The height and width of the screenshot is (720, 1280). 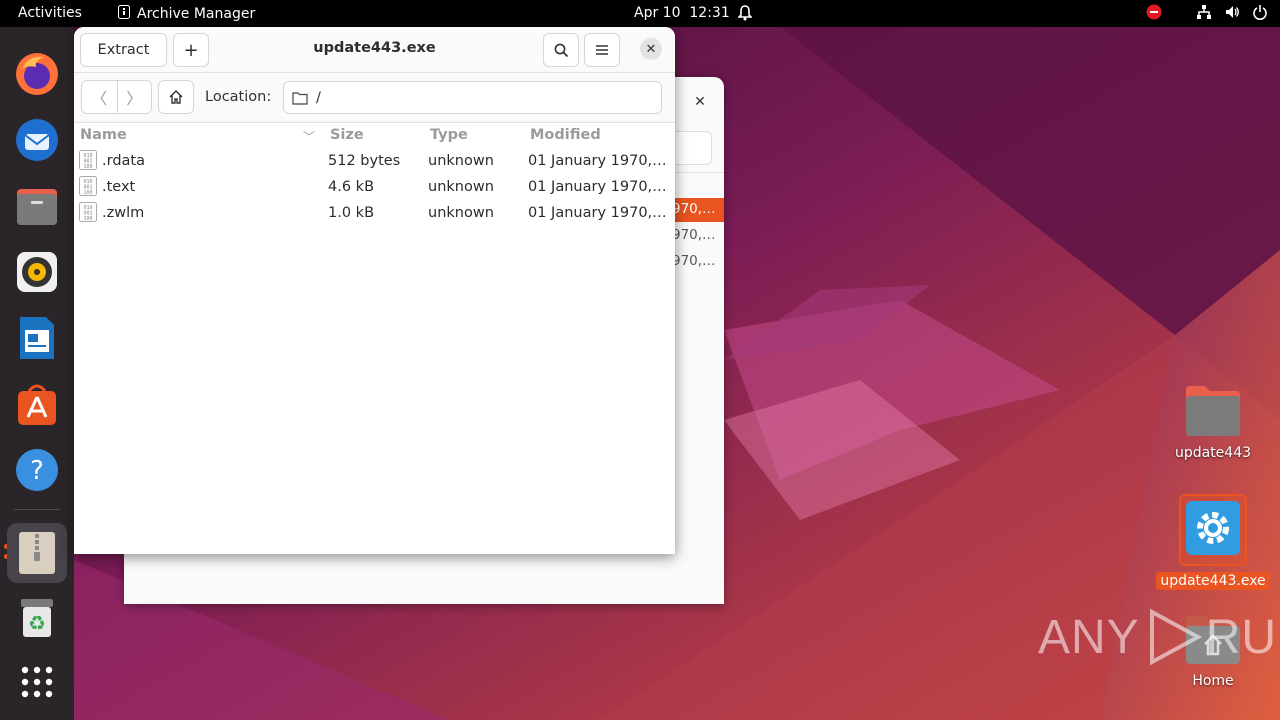 I want to click on desktop-icon-exe: update443.exe, so click(x=1213, y=542).